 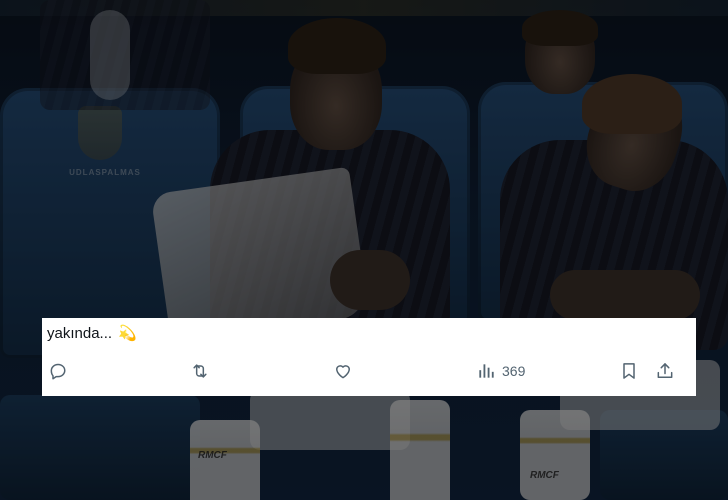 I want to click on views-count: 369, so click(x=514, y=371).